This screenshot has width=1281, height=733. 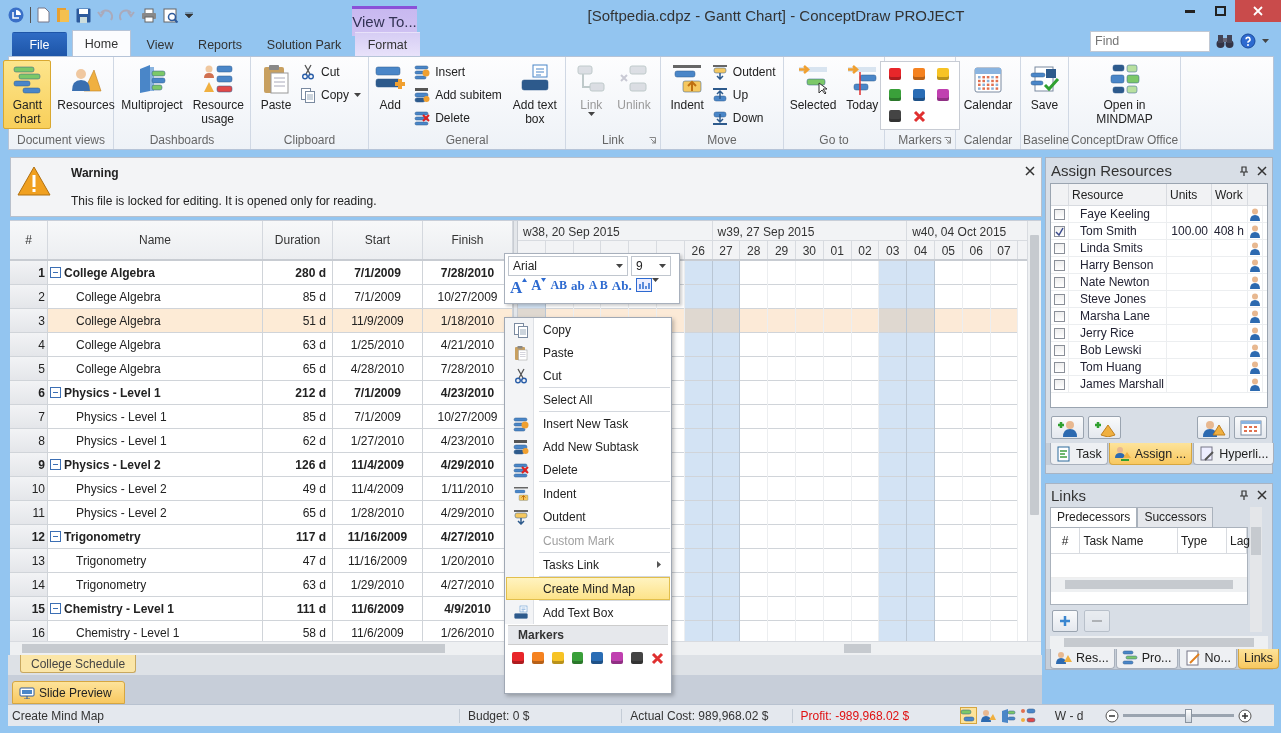 What do you see at coordinates (743, 72) in the screenshot?
I see `ribbon-button: Outdent` at bounding box center [743, 72].